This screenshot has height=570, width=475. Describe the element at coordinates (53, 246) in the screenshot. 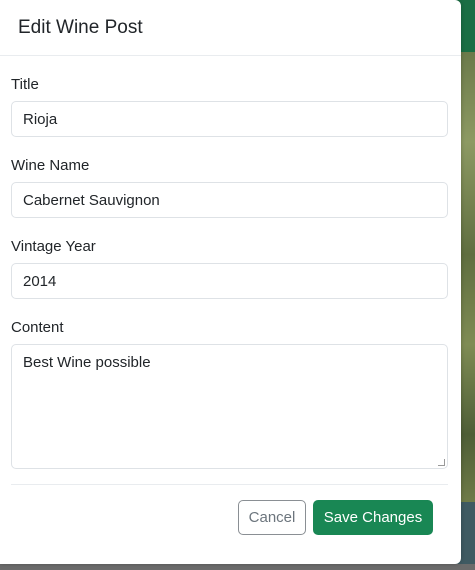

I see `vintage-label: Vintage Year` at that location.